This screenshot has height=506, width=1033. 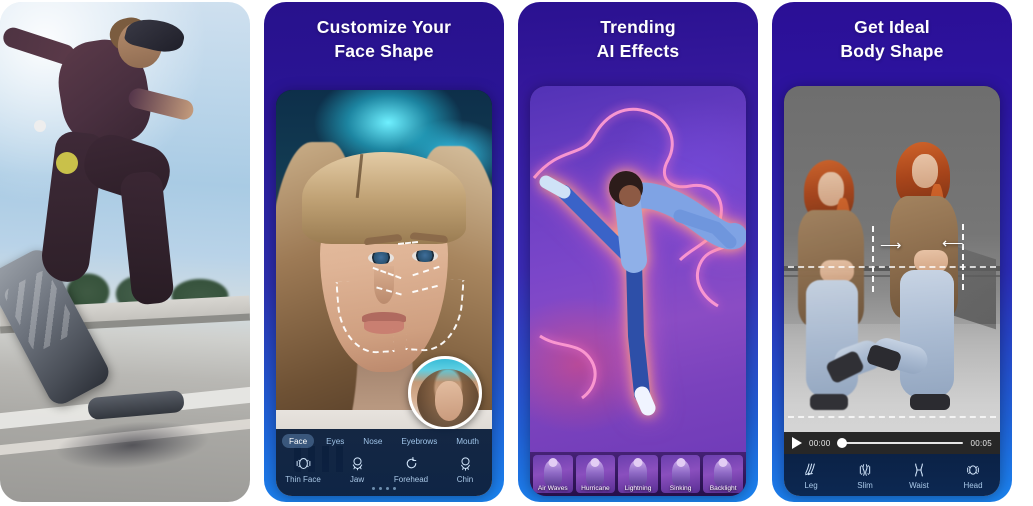 I want to click on effect-sinking: Sinking, so click(x=680, y=474).